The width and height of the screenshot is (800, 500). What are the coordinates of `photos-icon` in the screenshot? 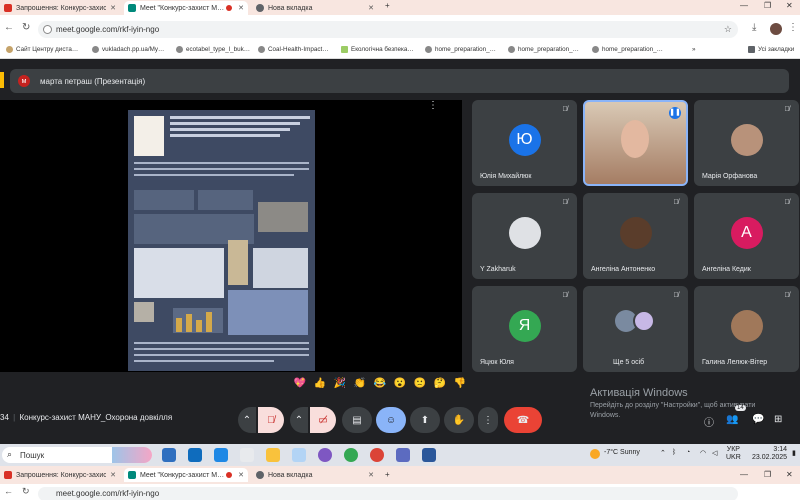 It's located at (299, 455).